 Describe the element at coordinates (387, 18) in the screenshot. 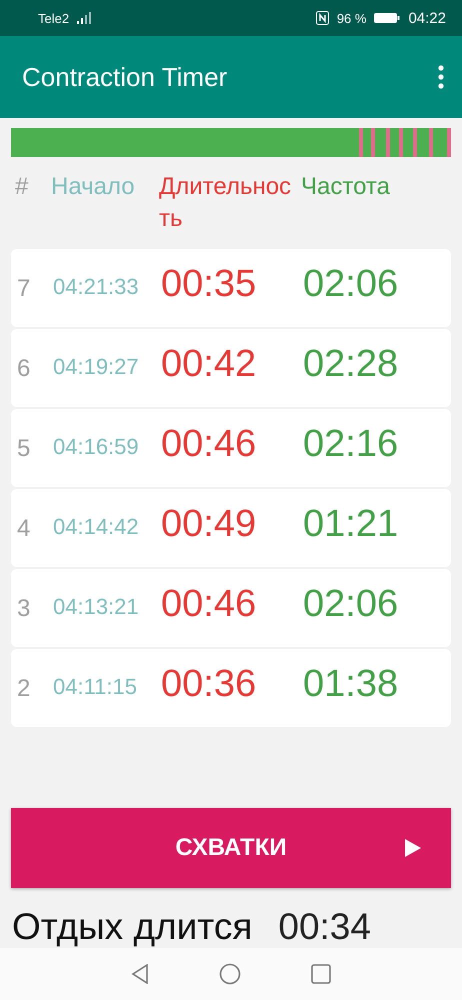

I see `battery-icon` at that location.